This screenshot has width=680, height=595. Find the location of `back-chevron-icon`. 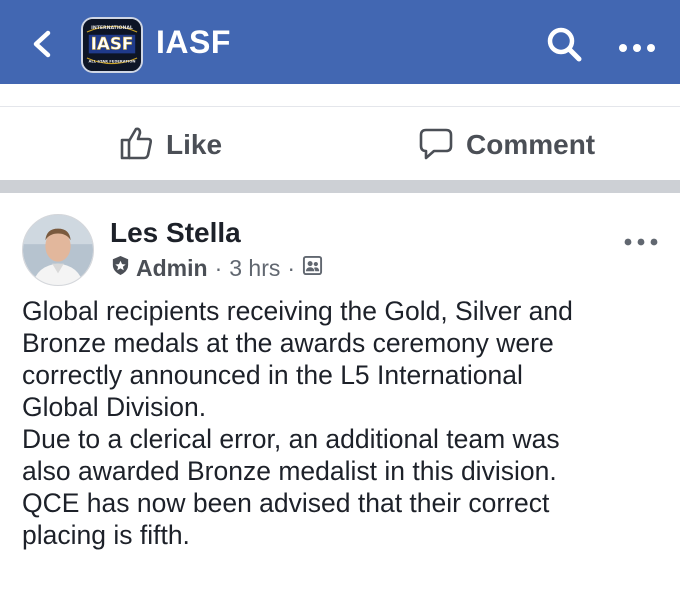

back-chevron-icon is located at coordinates (42, 44).